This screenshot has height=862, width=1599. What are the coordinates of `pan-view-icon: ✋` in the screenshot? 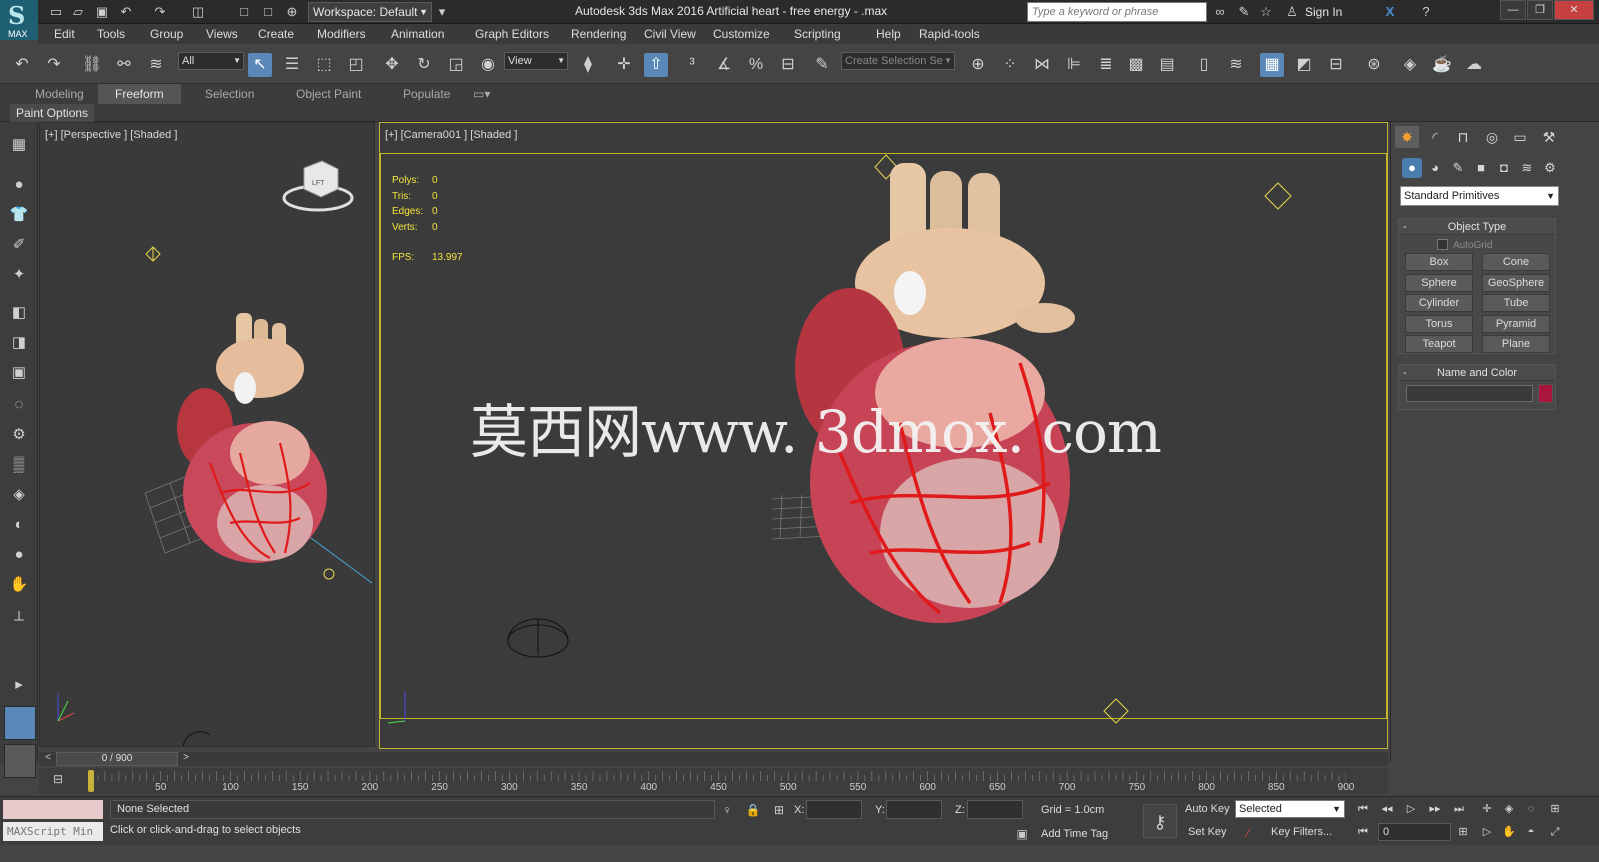 It's located at (1509, 832).